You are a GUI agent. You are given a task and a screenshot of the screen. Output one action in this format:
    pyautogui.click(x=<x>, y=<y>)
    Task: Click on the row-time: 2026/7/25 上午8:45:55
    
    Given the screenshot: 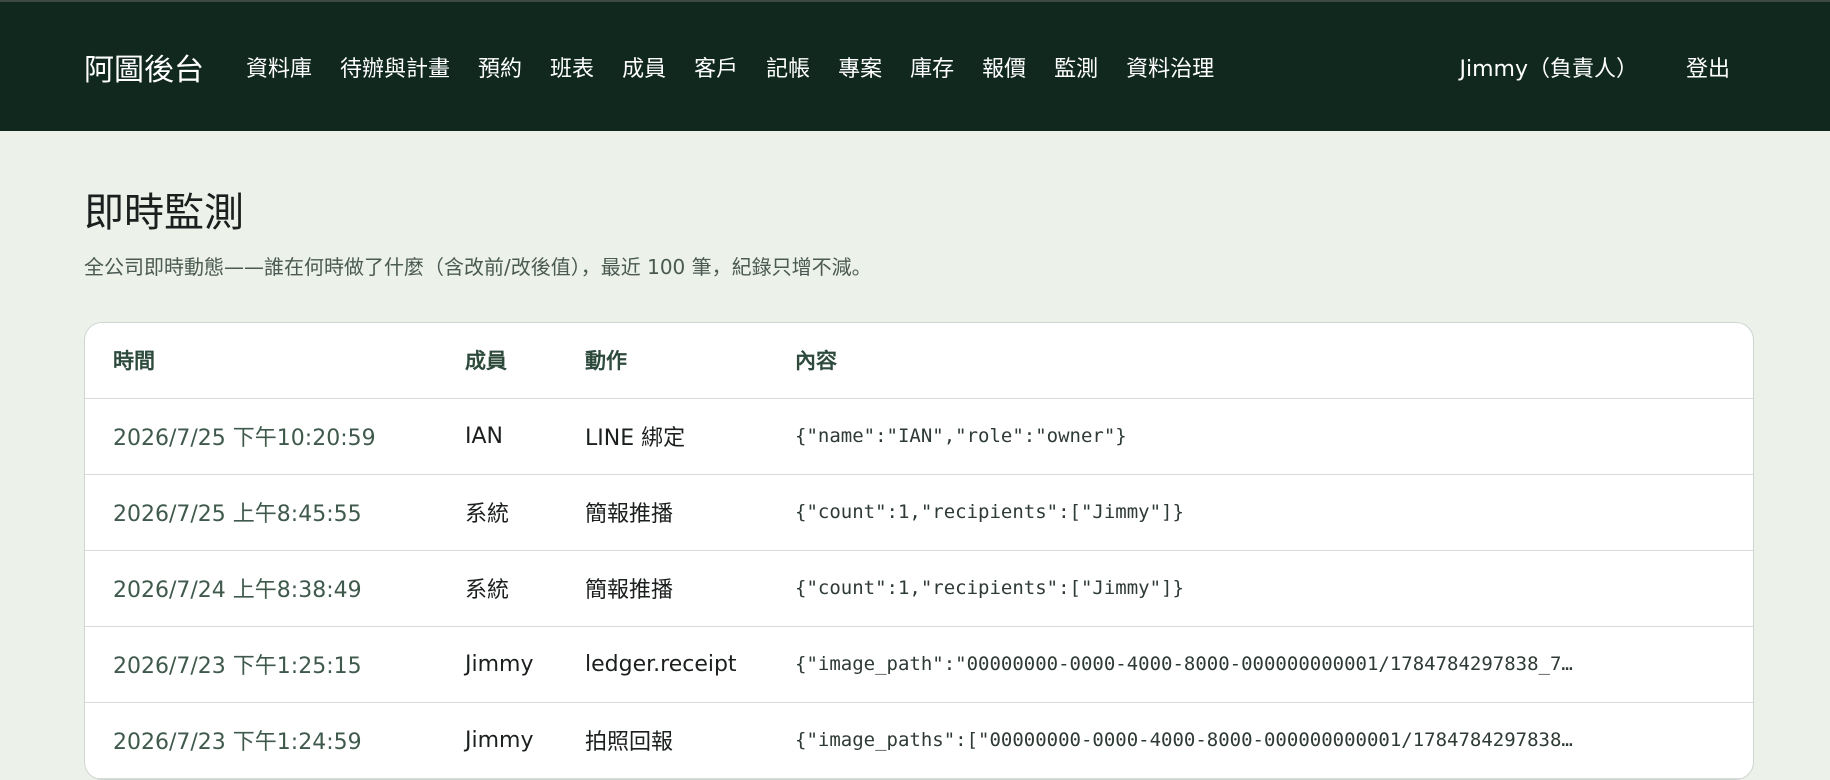 What is the action you would take?
    pyautogui.click(x=261, y=512)
    